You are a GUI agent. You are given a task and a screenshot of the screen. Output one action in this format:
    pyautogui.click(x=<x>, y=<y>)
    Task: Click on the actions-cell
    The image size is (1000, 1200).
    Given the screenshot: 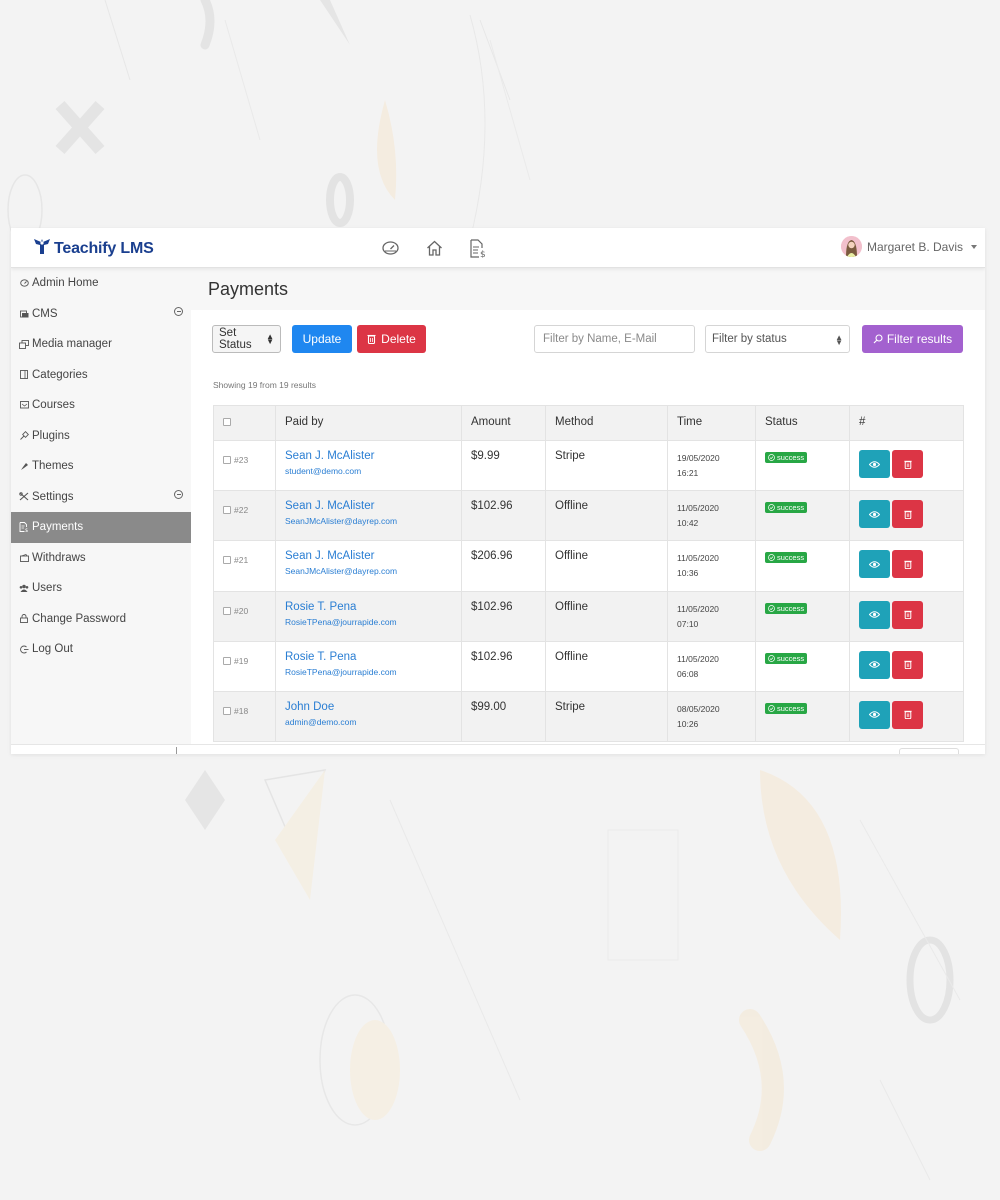 What is the action you would take?
    pyautogui.click(x=906, y=666)
    